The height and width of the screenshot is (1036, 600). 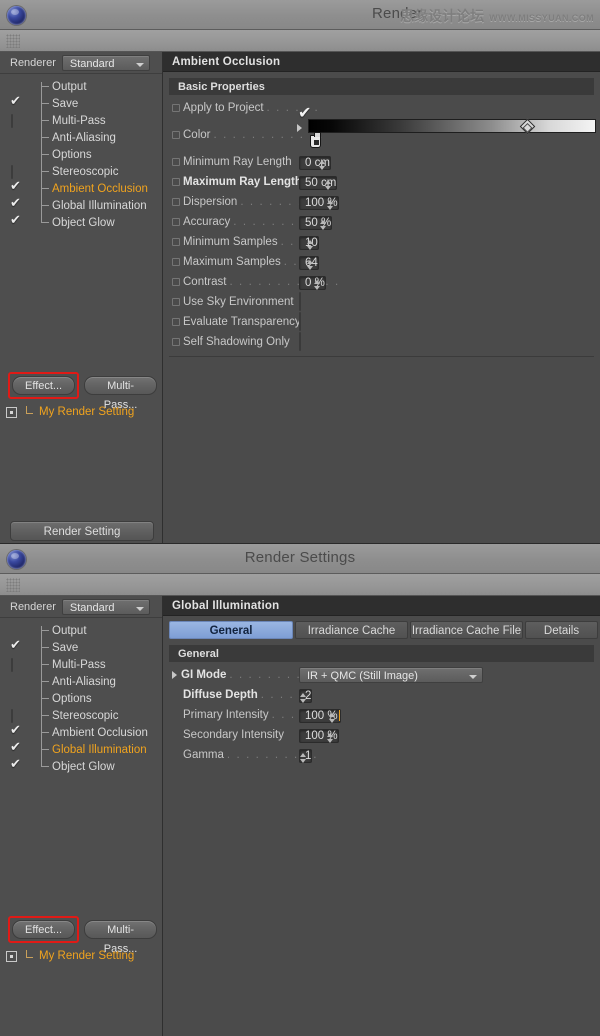 I want to click on row-minimum-samples: Minimum Samples . . . 10, so click(x=386, y=242).